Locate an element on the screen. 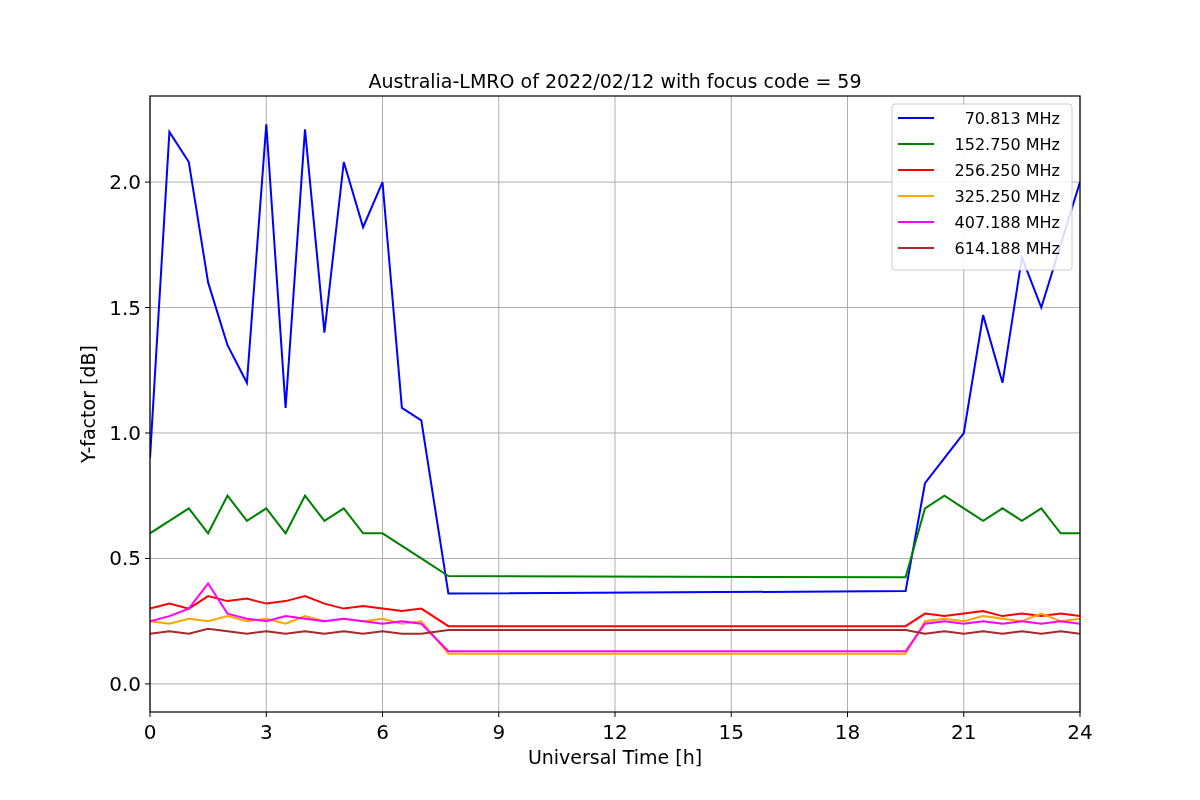 The width and height of the screenshot is (1200, 800). legend-label: 407.188 MHz is located at coordinates (1007, 222).